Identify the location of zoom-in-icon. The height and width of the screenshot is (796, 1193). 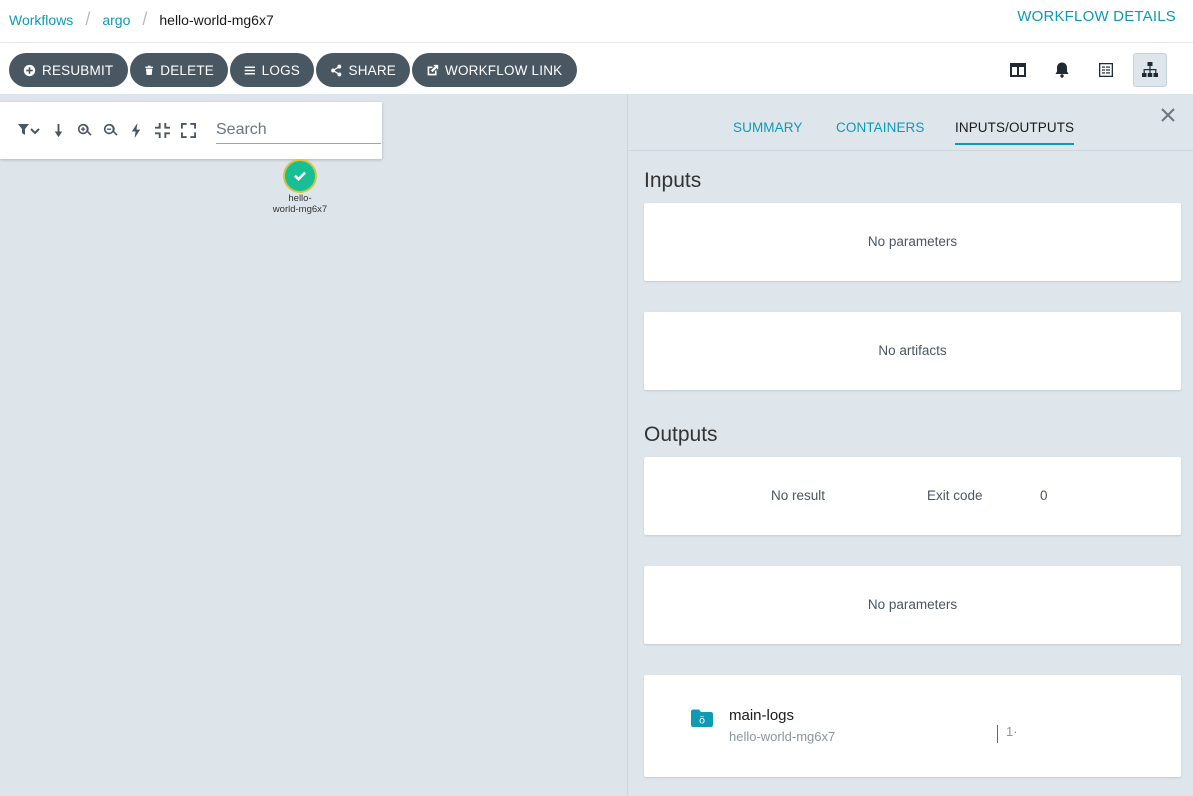
(84, 129).